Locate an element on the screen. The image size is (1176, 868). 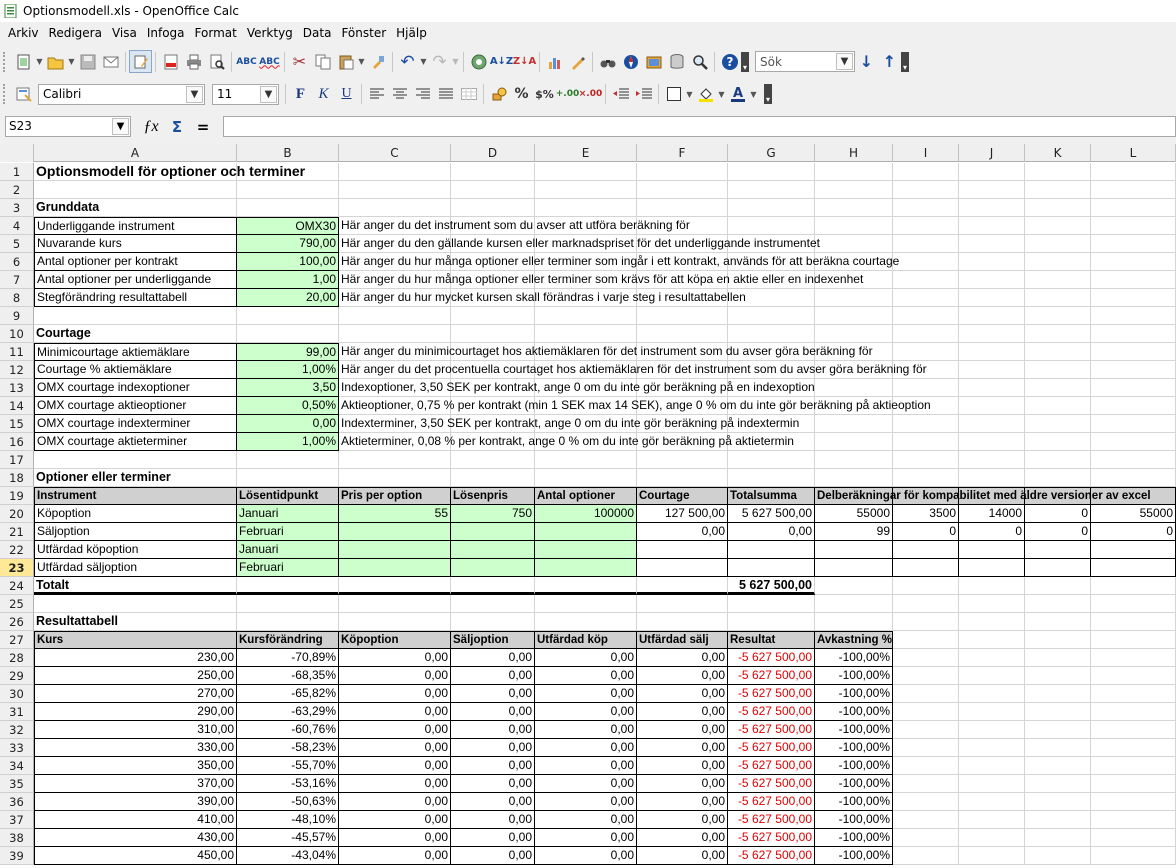
paste-dropdown-icon: ▼ is located at coordinates (361, 61).